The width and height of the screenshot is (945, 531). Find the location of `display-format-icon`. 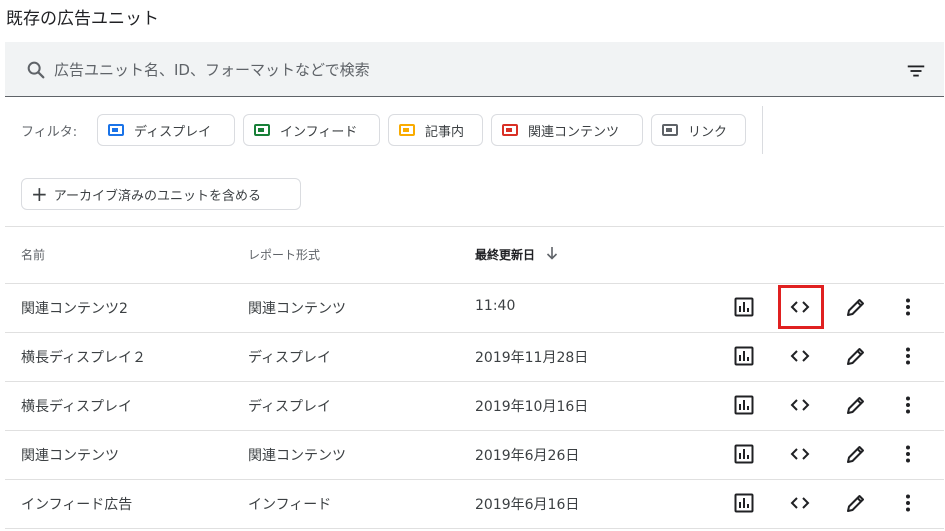

display-format-icon is located at coordinates (116, 130).